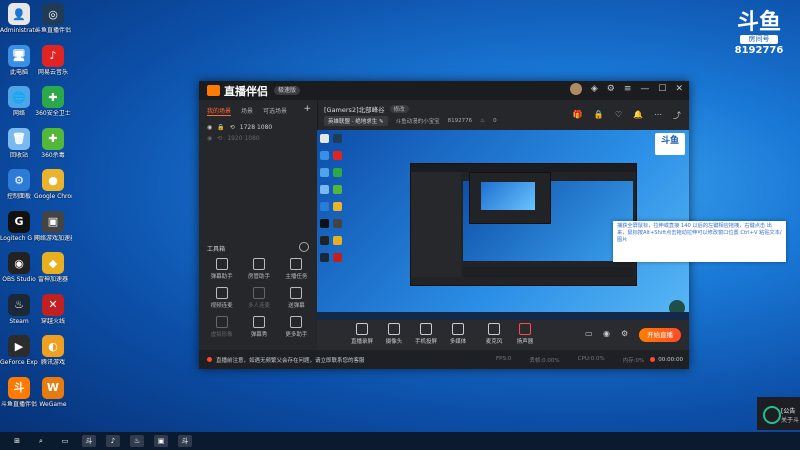 This screenshot has height=450, width=800. I want to click on desktop-icon-label: 网络, so click(18, 113).